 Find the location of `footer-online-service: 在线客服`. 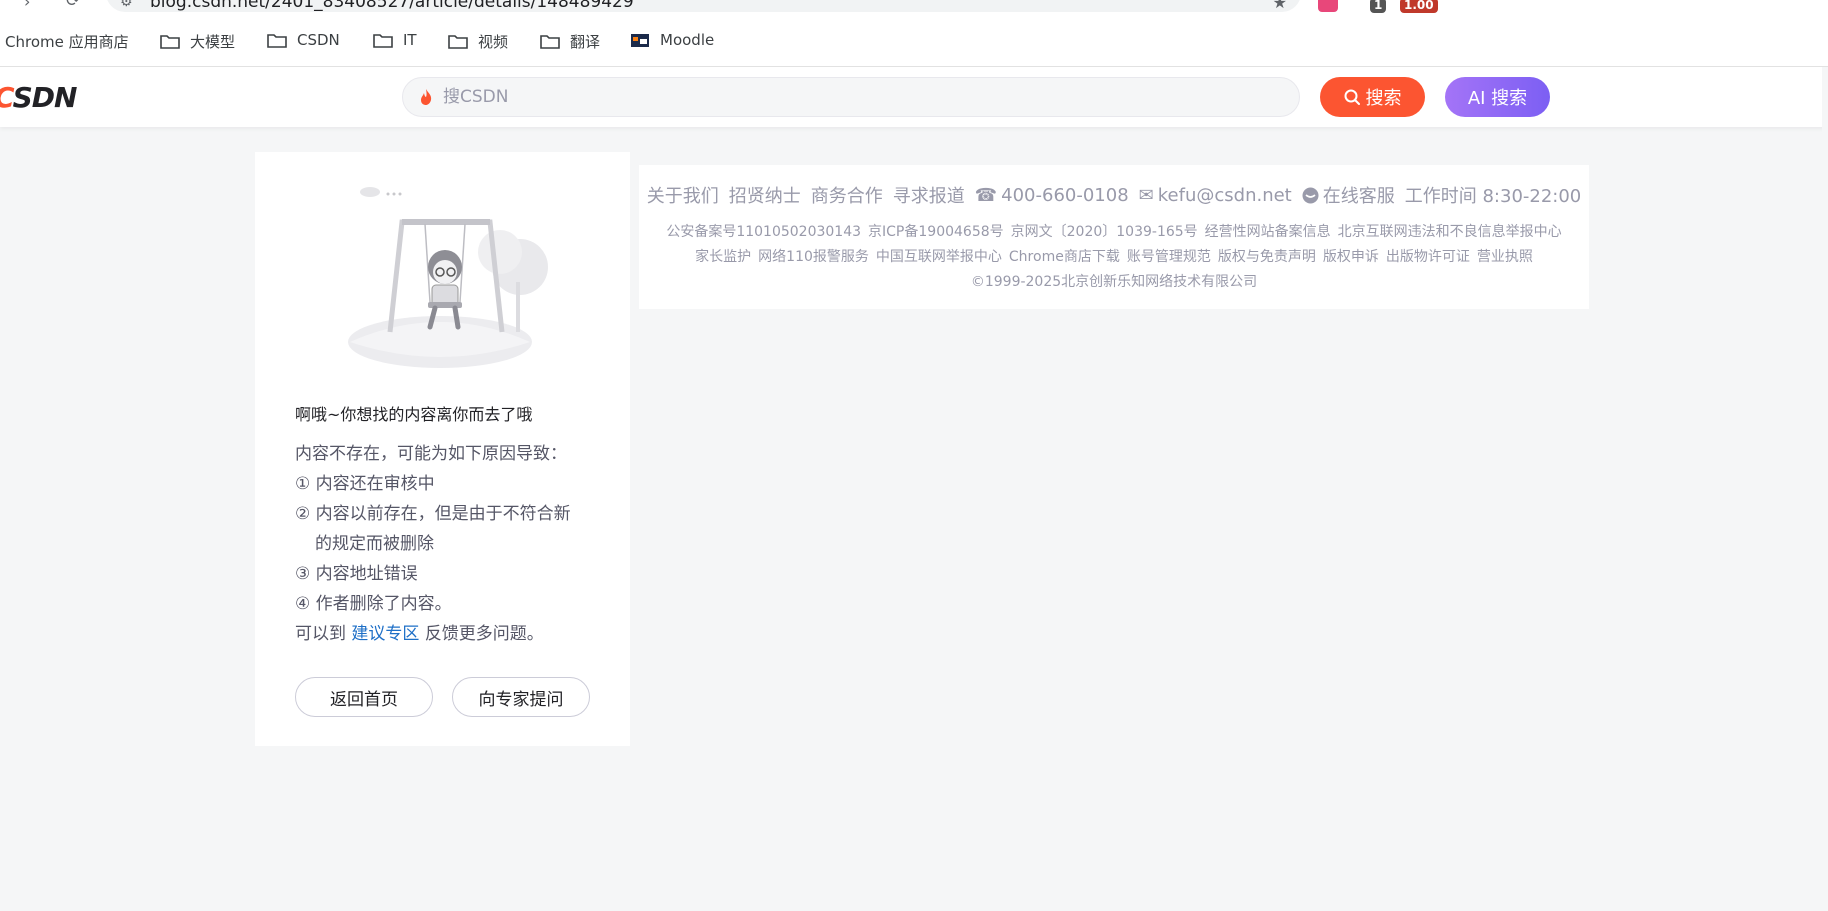

footer-online-service: 在线客服 is located at coordinates (1348, 195).